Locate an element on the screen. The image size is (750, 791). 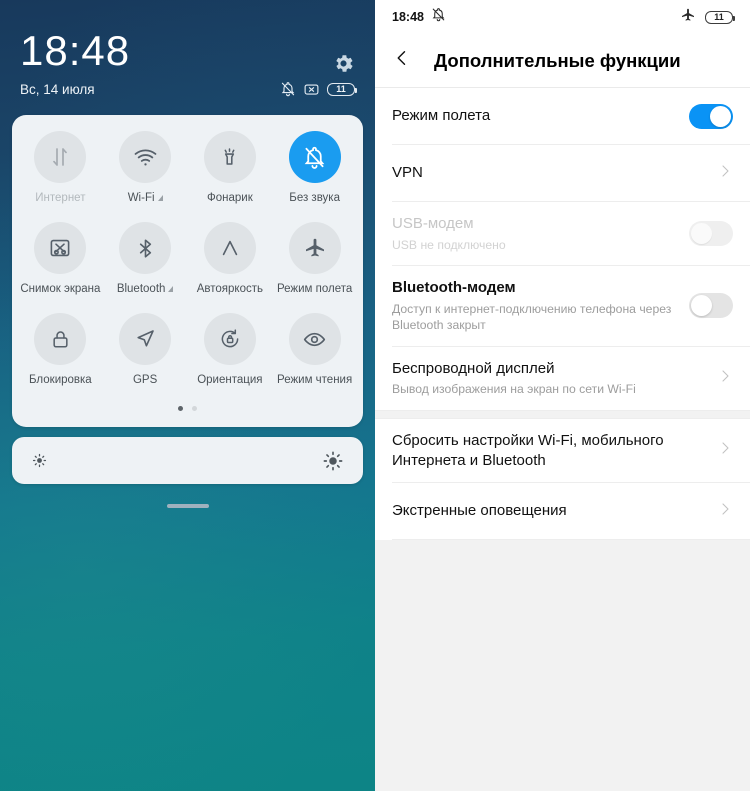
date-and-status-row: Вс, 14 июля 11 is located at coordinates (188, 89).